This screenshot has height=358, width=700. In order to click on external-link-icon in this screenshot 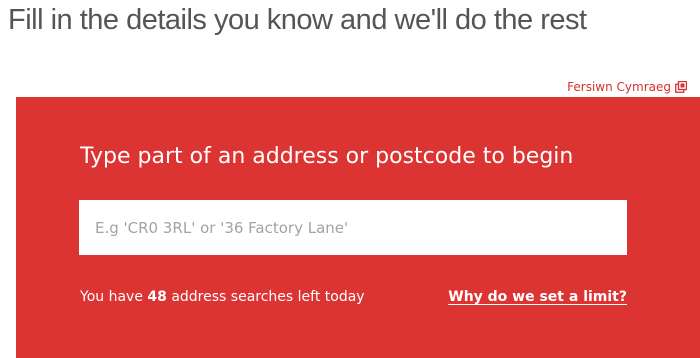, I will do `click(681, 87)`.